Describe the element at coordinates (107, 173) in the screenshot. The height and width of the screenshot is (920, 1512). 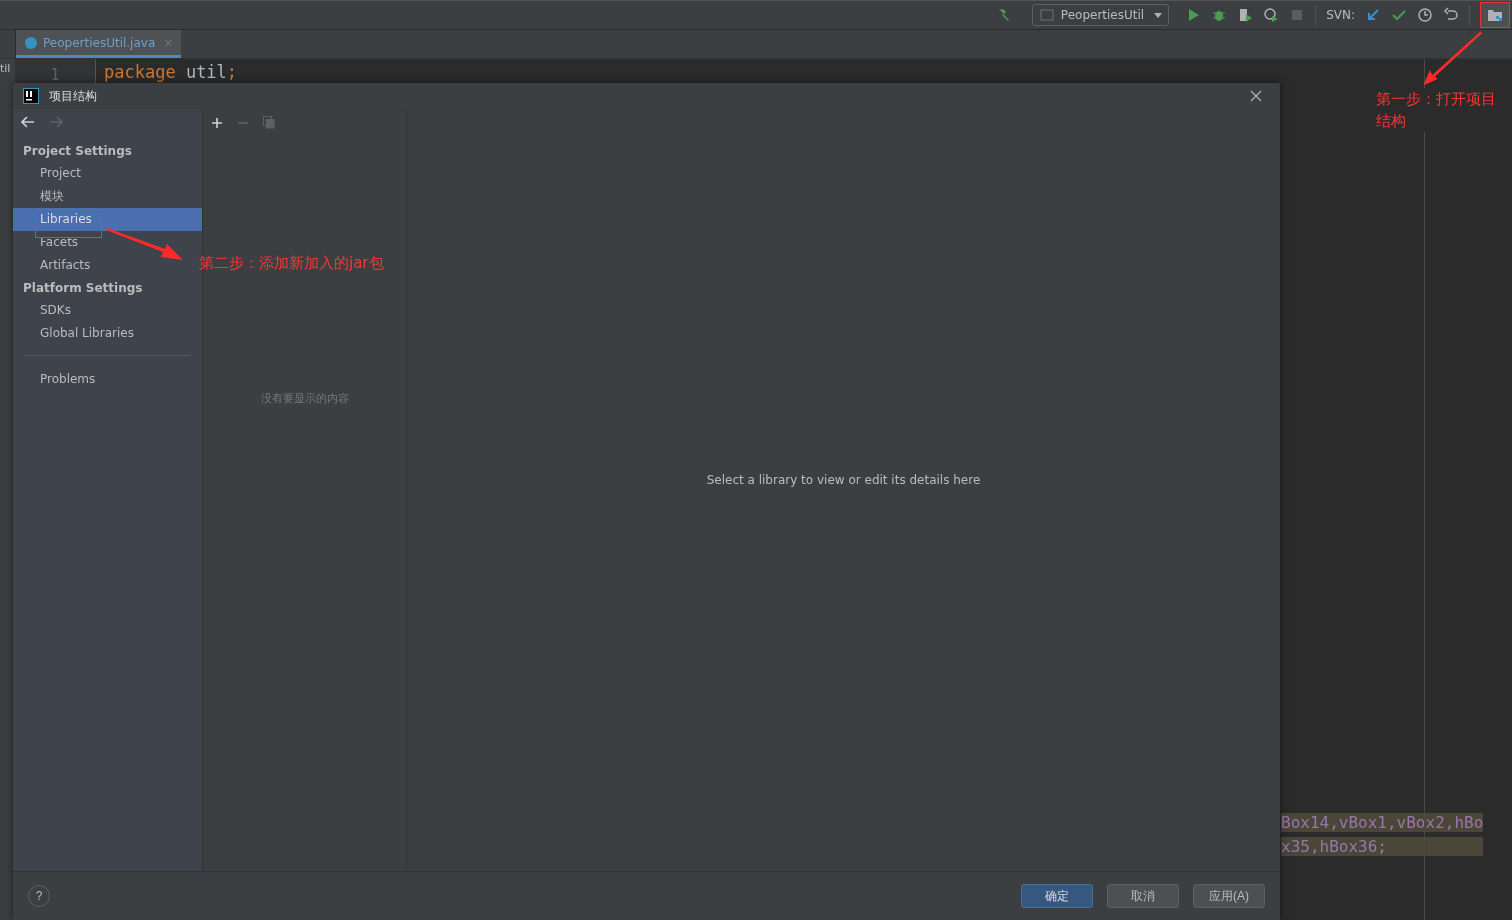
I see `sidebar-item: Project` at that location.